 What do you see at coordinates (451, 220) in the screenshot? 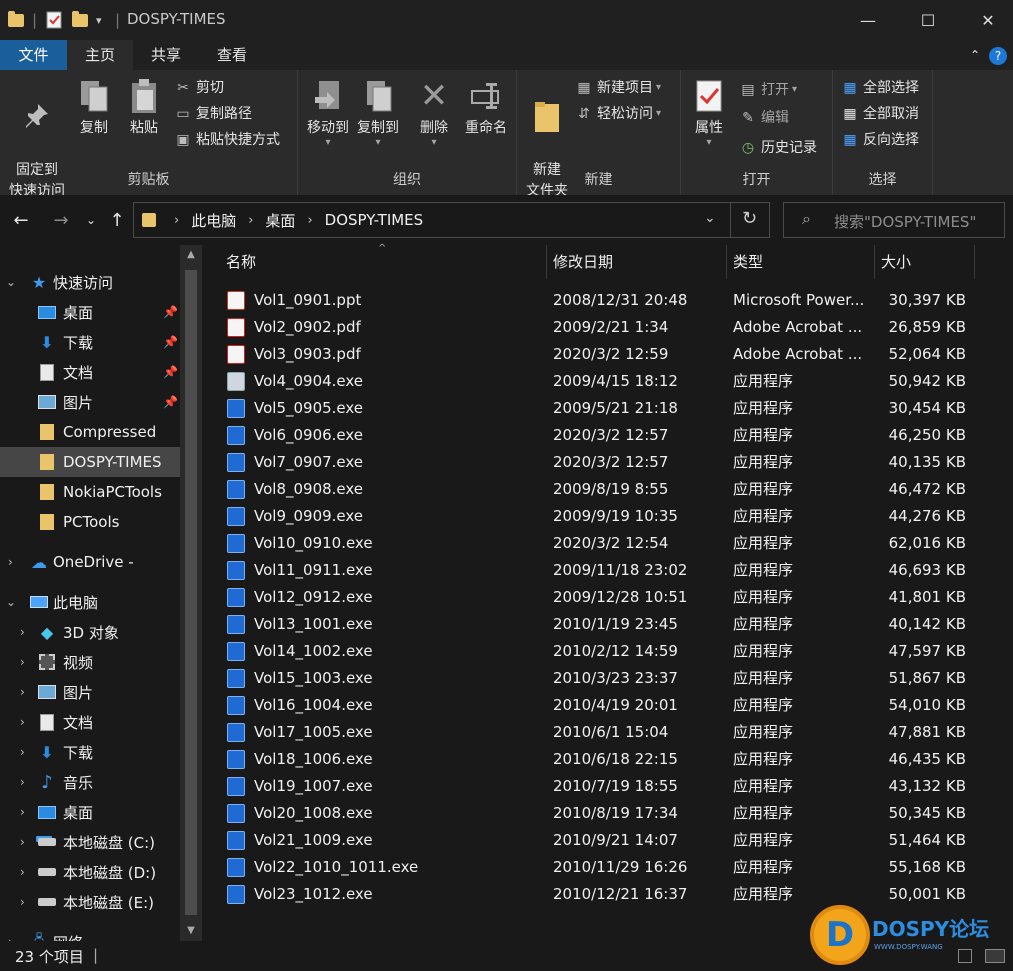
I see `address-bar: › 此电脑 › 桌面 › DOSPY-TIMES ⌄ ↻` at bounding box center [451, 220].